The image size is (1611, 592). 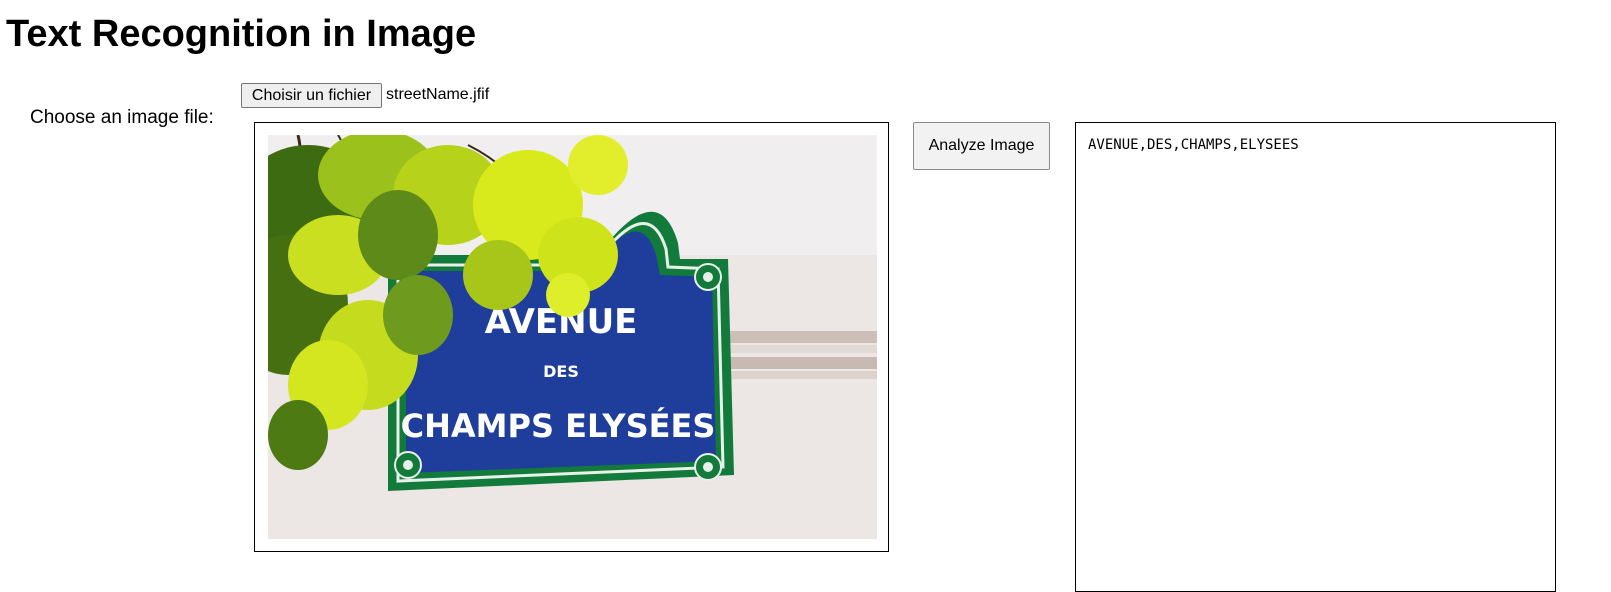 I want to click on sign-text-champs-elysees: CHAMPS ELYSÉES, so click(x=558, y=426).